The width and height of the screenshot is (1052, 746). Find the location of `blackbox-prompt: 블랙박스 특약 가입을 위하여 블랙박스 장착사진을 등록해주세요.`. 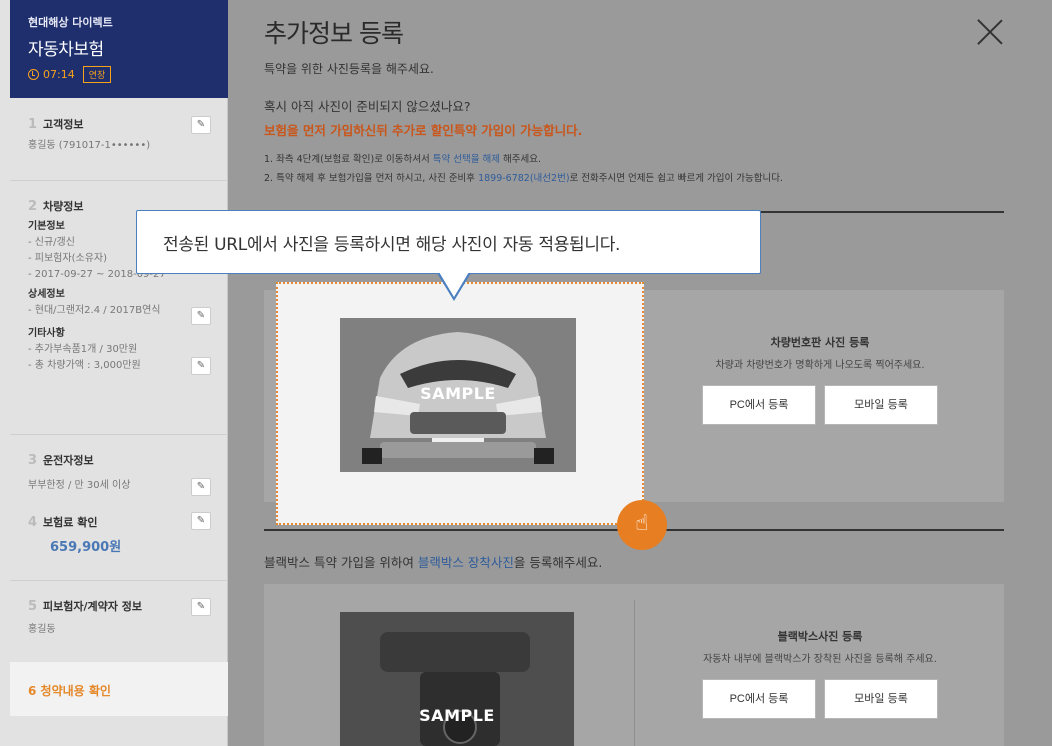

blackbox-prompt: 블랙박스 특약 가입을 위하여 블랙박스 장착사진을 등록해주세요. is located at coordinates (433, 562).